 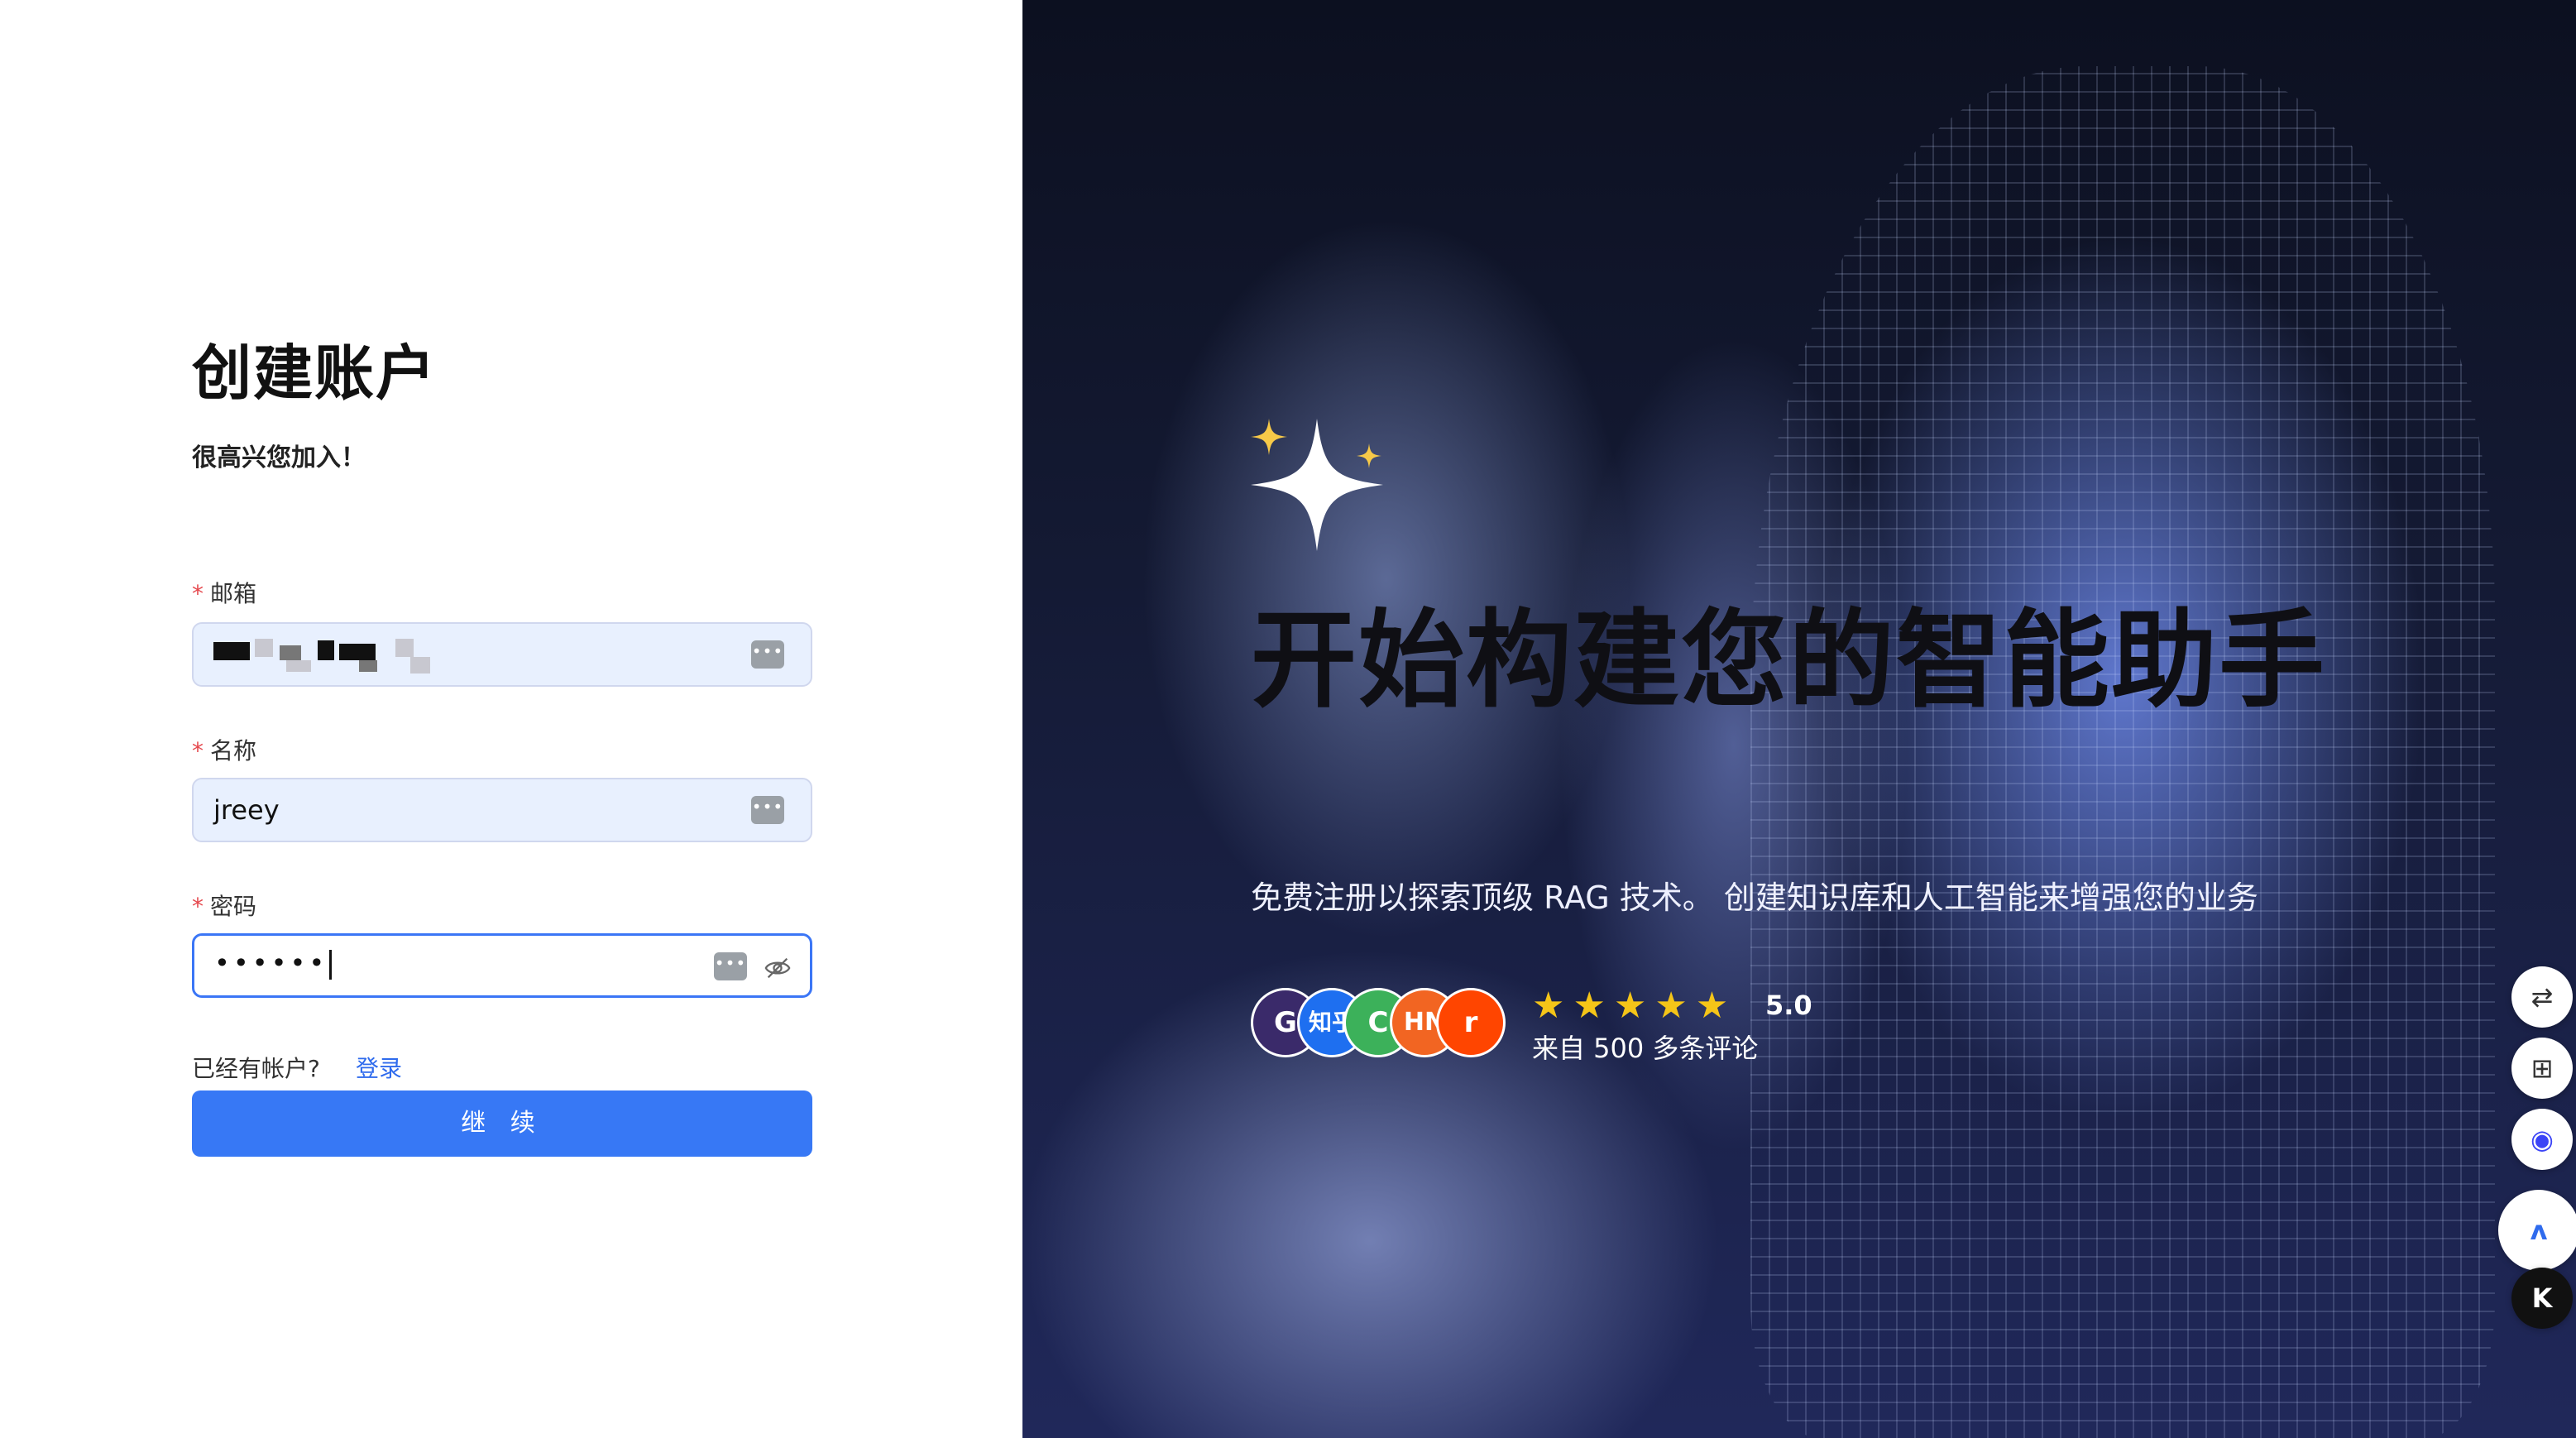 What do you see at coordinates (1383, 1024) in the screenshot?
I see `avatar-group: G 知乎 C HN r` at bounding box center [1383, 1024].